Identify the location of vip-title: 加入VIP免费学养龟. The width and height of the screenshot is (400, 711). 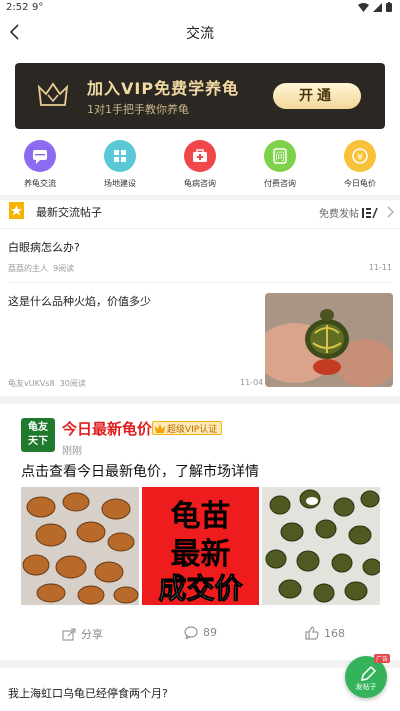
(163, 88).